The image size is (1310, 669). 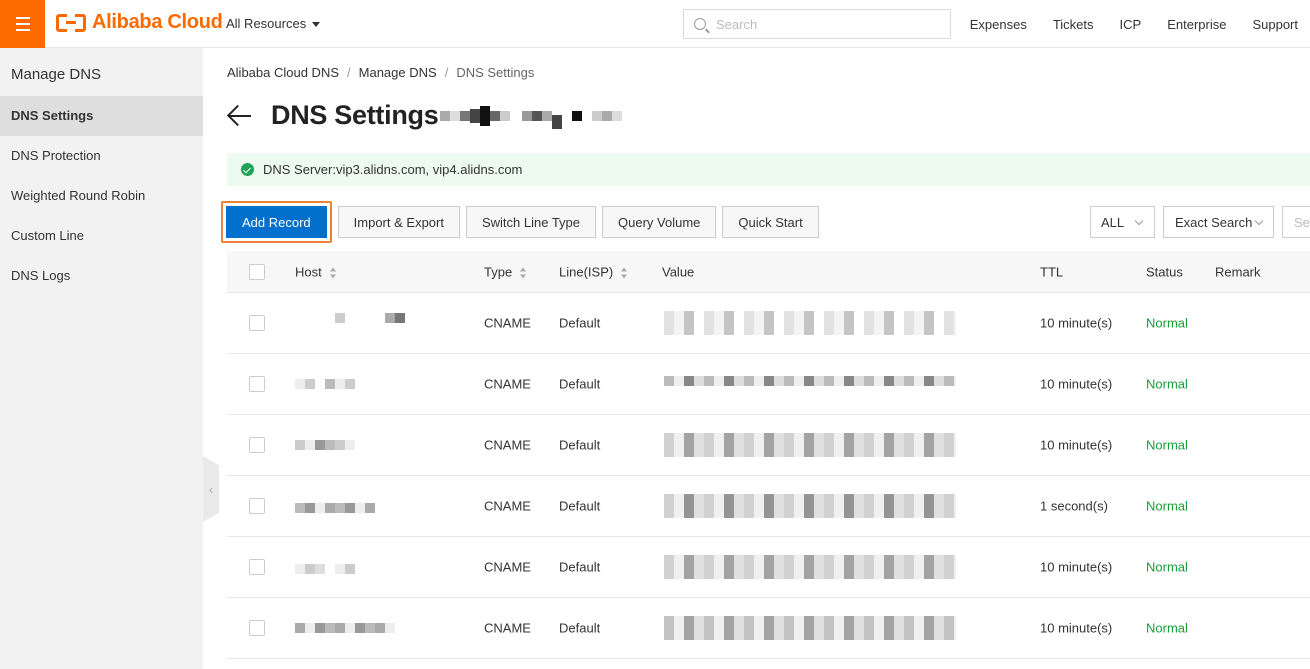 I want to click on alibaba-cloud-logo: Alibaba Cloud, so click(x=139, y=22).